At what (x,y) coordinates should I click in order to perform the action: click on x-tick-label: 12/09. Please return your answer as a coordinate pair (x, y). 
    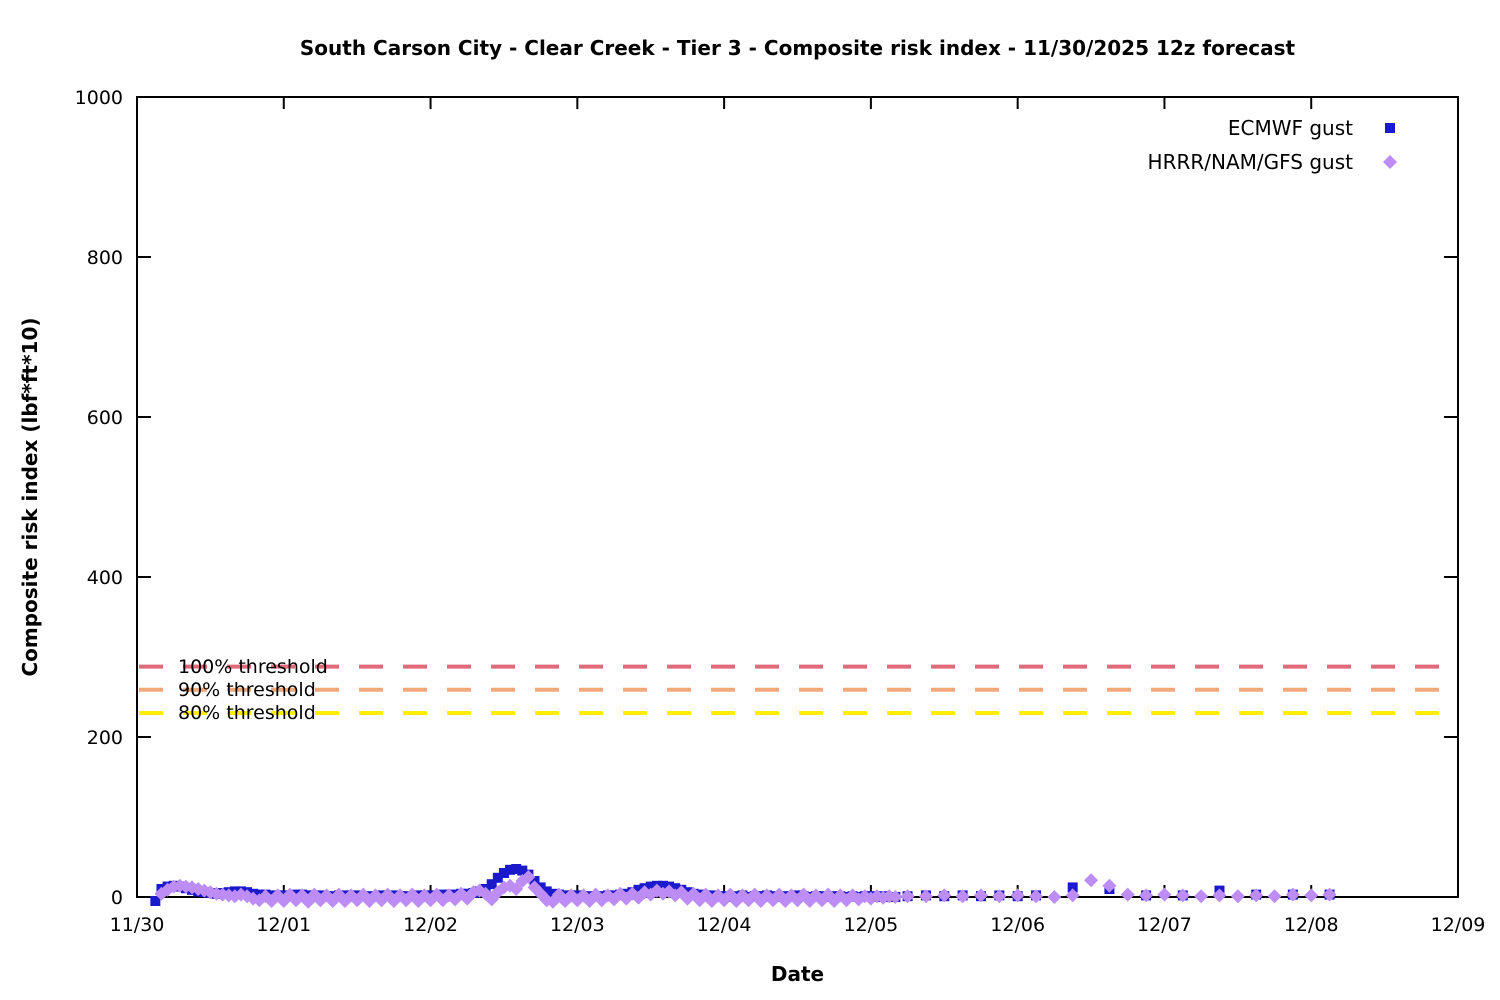
    Looking at the image, I should click on (1458, 925).